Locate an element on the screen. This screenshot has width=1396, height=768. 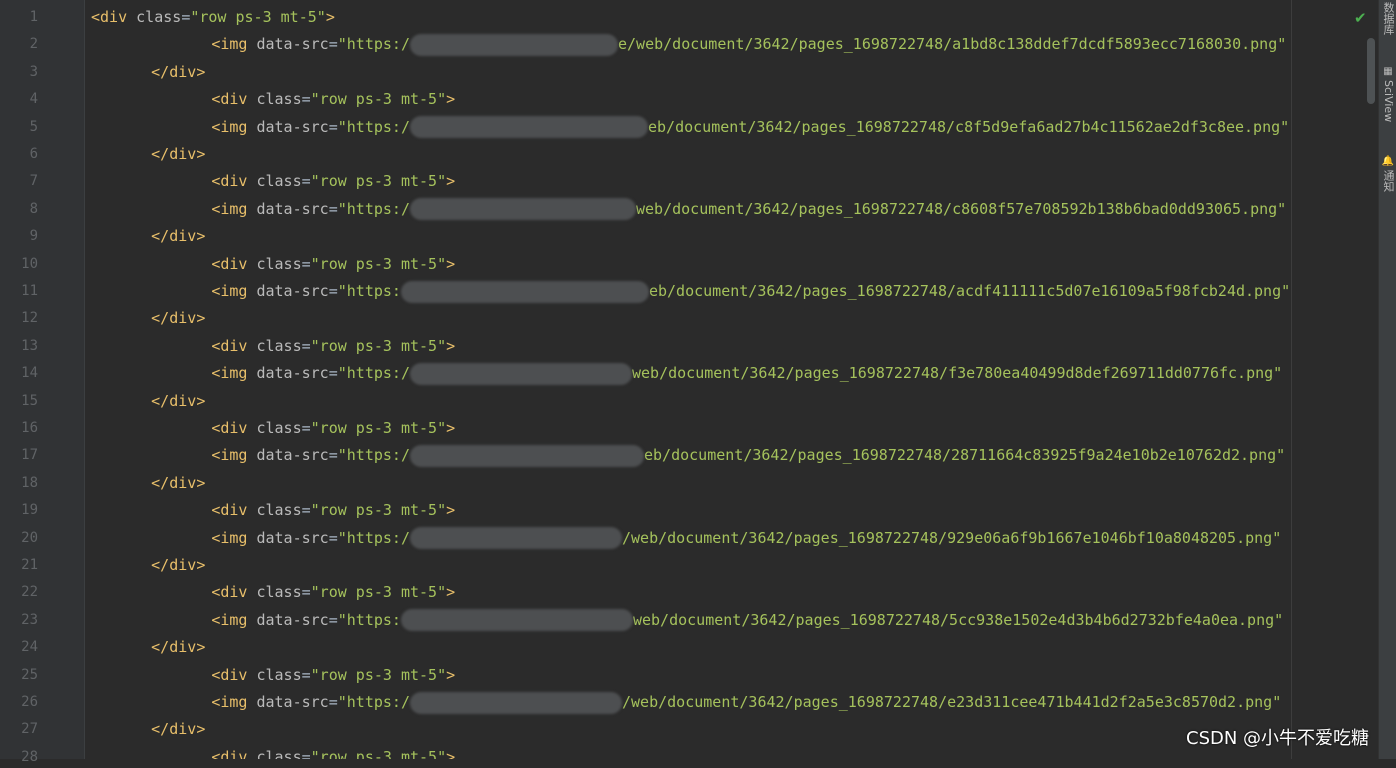
tool-tab-label: 通知 is located at coordinates (1388, 181).